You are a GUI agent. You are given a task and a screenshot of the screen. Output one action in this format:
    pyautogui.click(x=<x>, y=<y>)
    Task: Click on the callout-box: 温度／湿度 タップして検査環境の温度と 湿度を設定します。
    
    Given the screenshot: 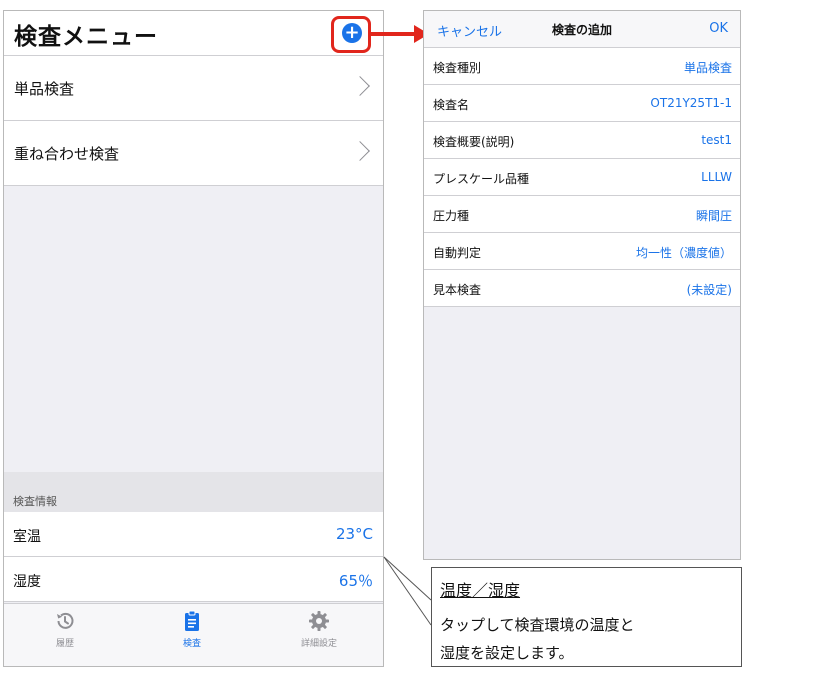 What is the action you would take?
    pyautogui.click(x=586, y=617)
    